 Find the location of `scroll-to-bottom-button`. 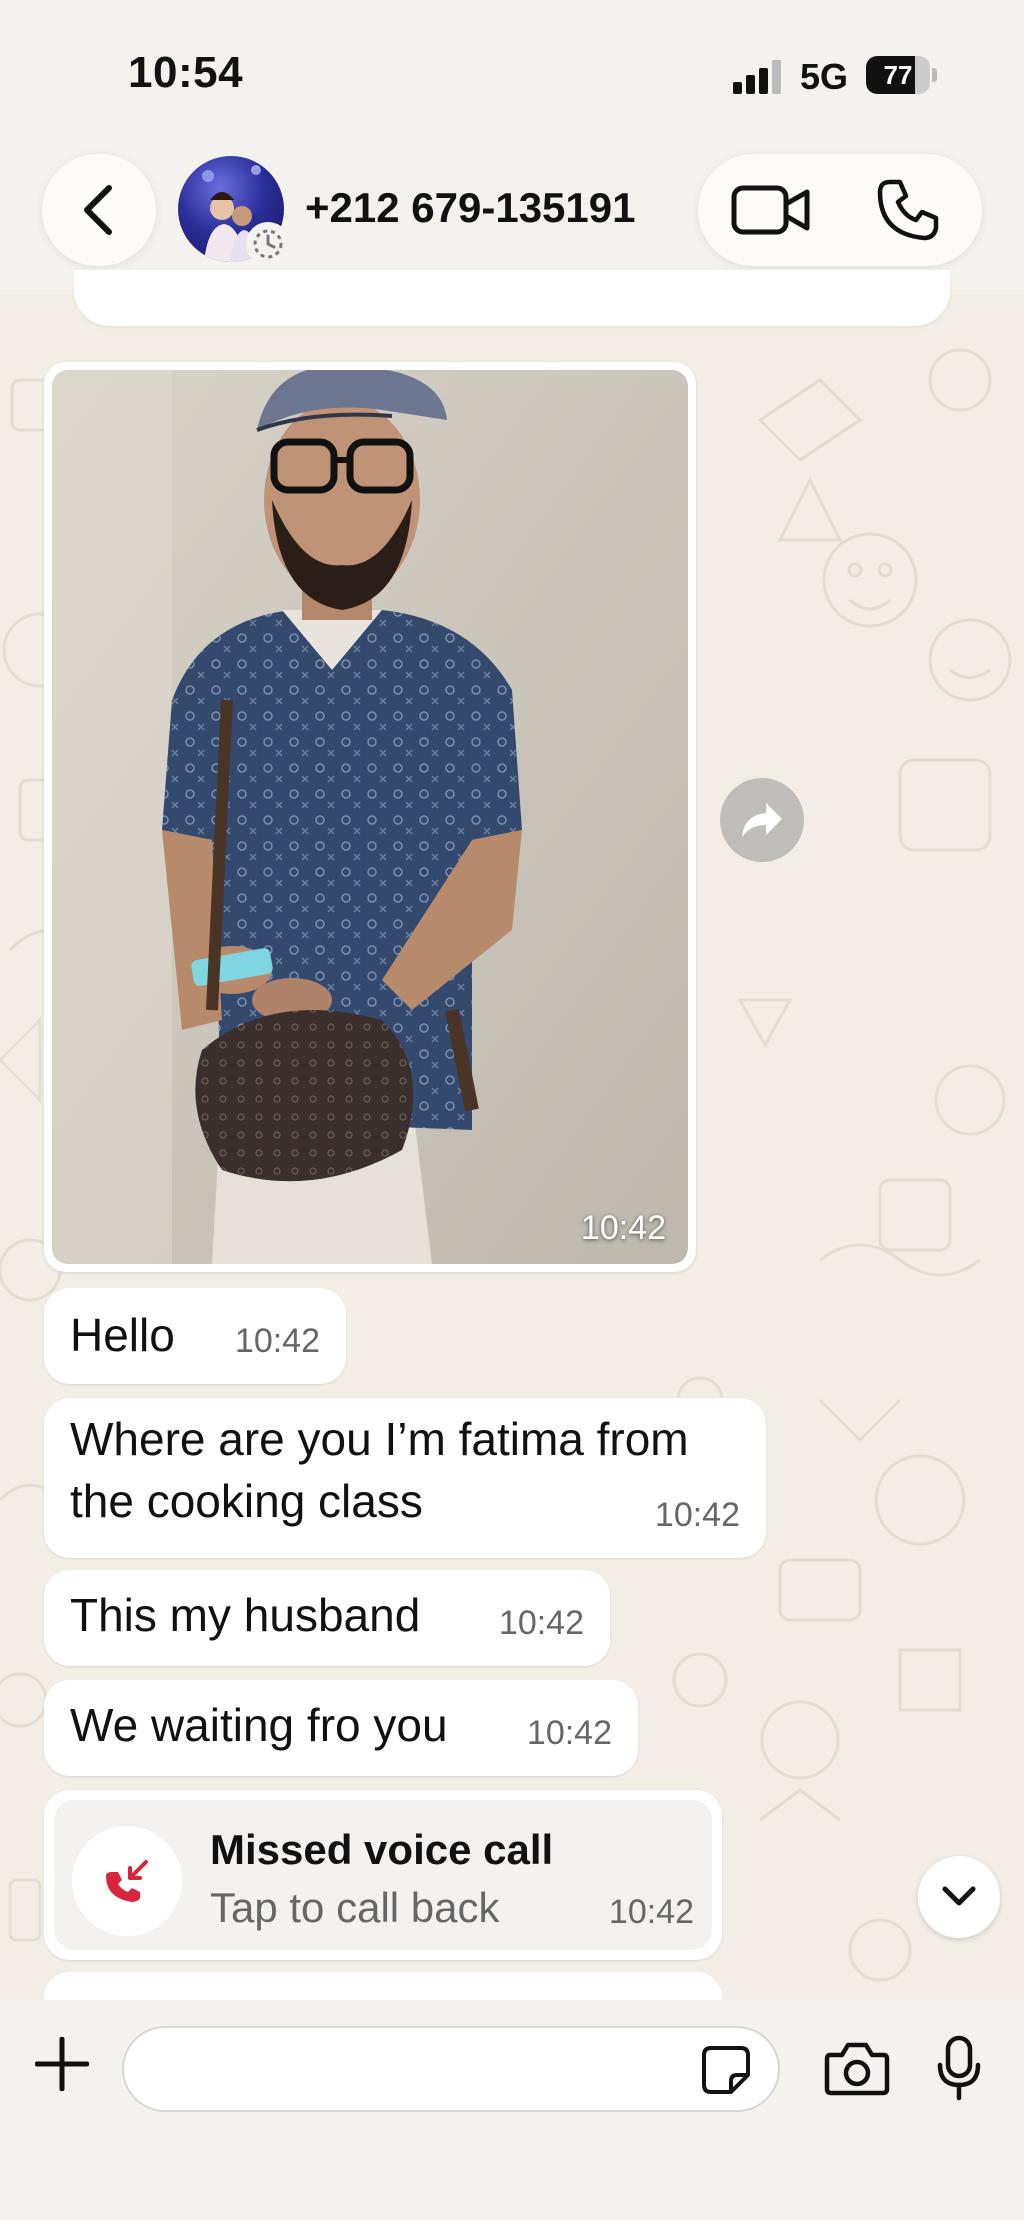

scroll-to-bottom-button is located at coordinates (959, 1897).